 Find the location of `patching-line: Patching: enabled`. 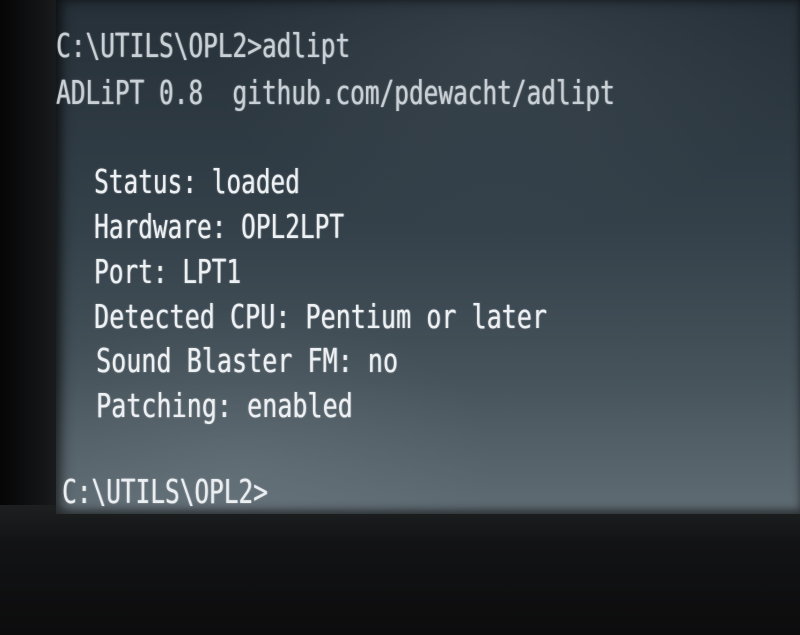

patching-line: Patching: enabled is located at coordinates (224, 405).